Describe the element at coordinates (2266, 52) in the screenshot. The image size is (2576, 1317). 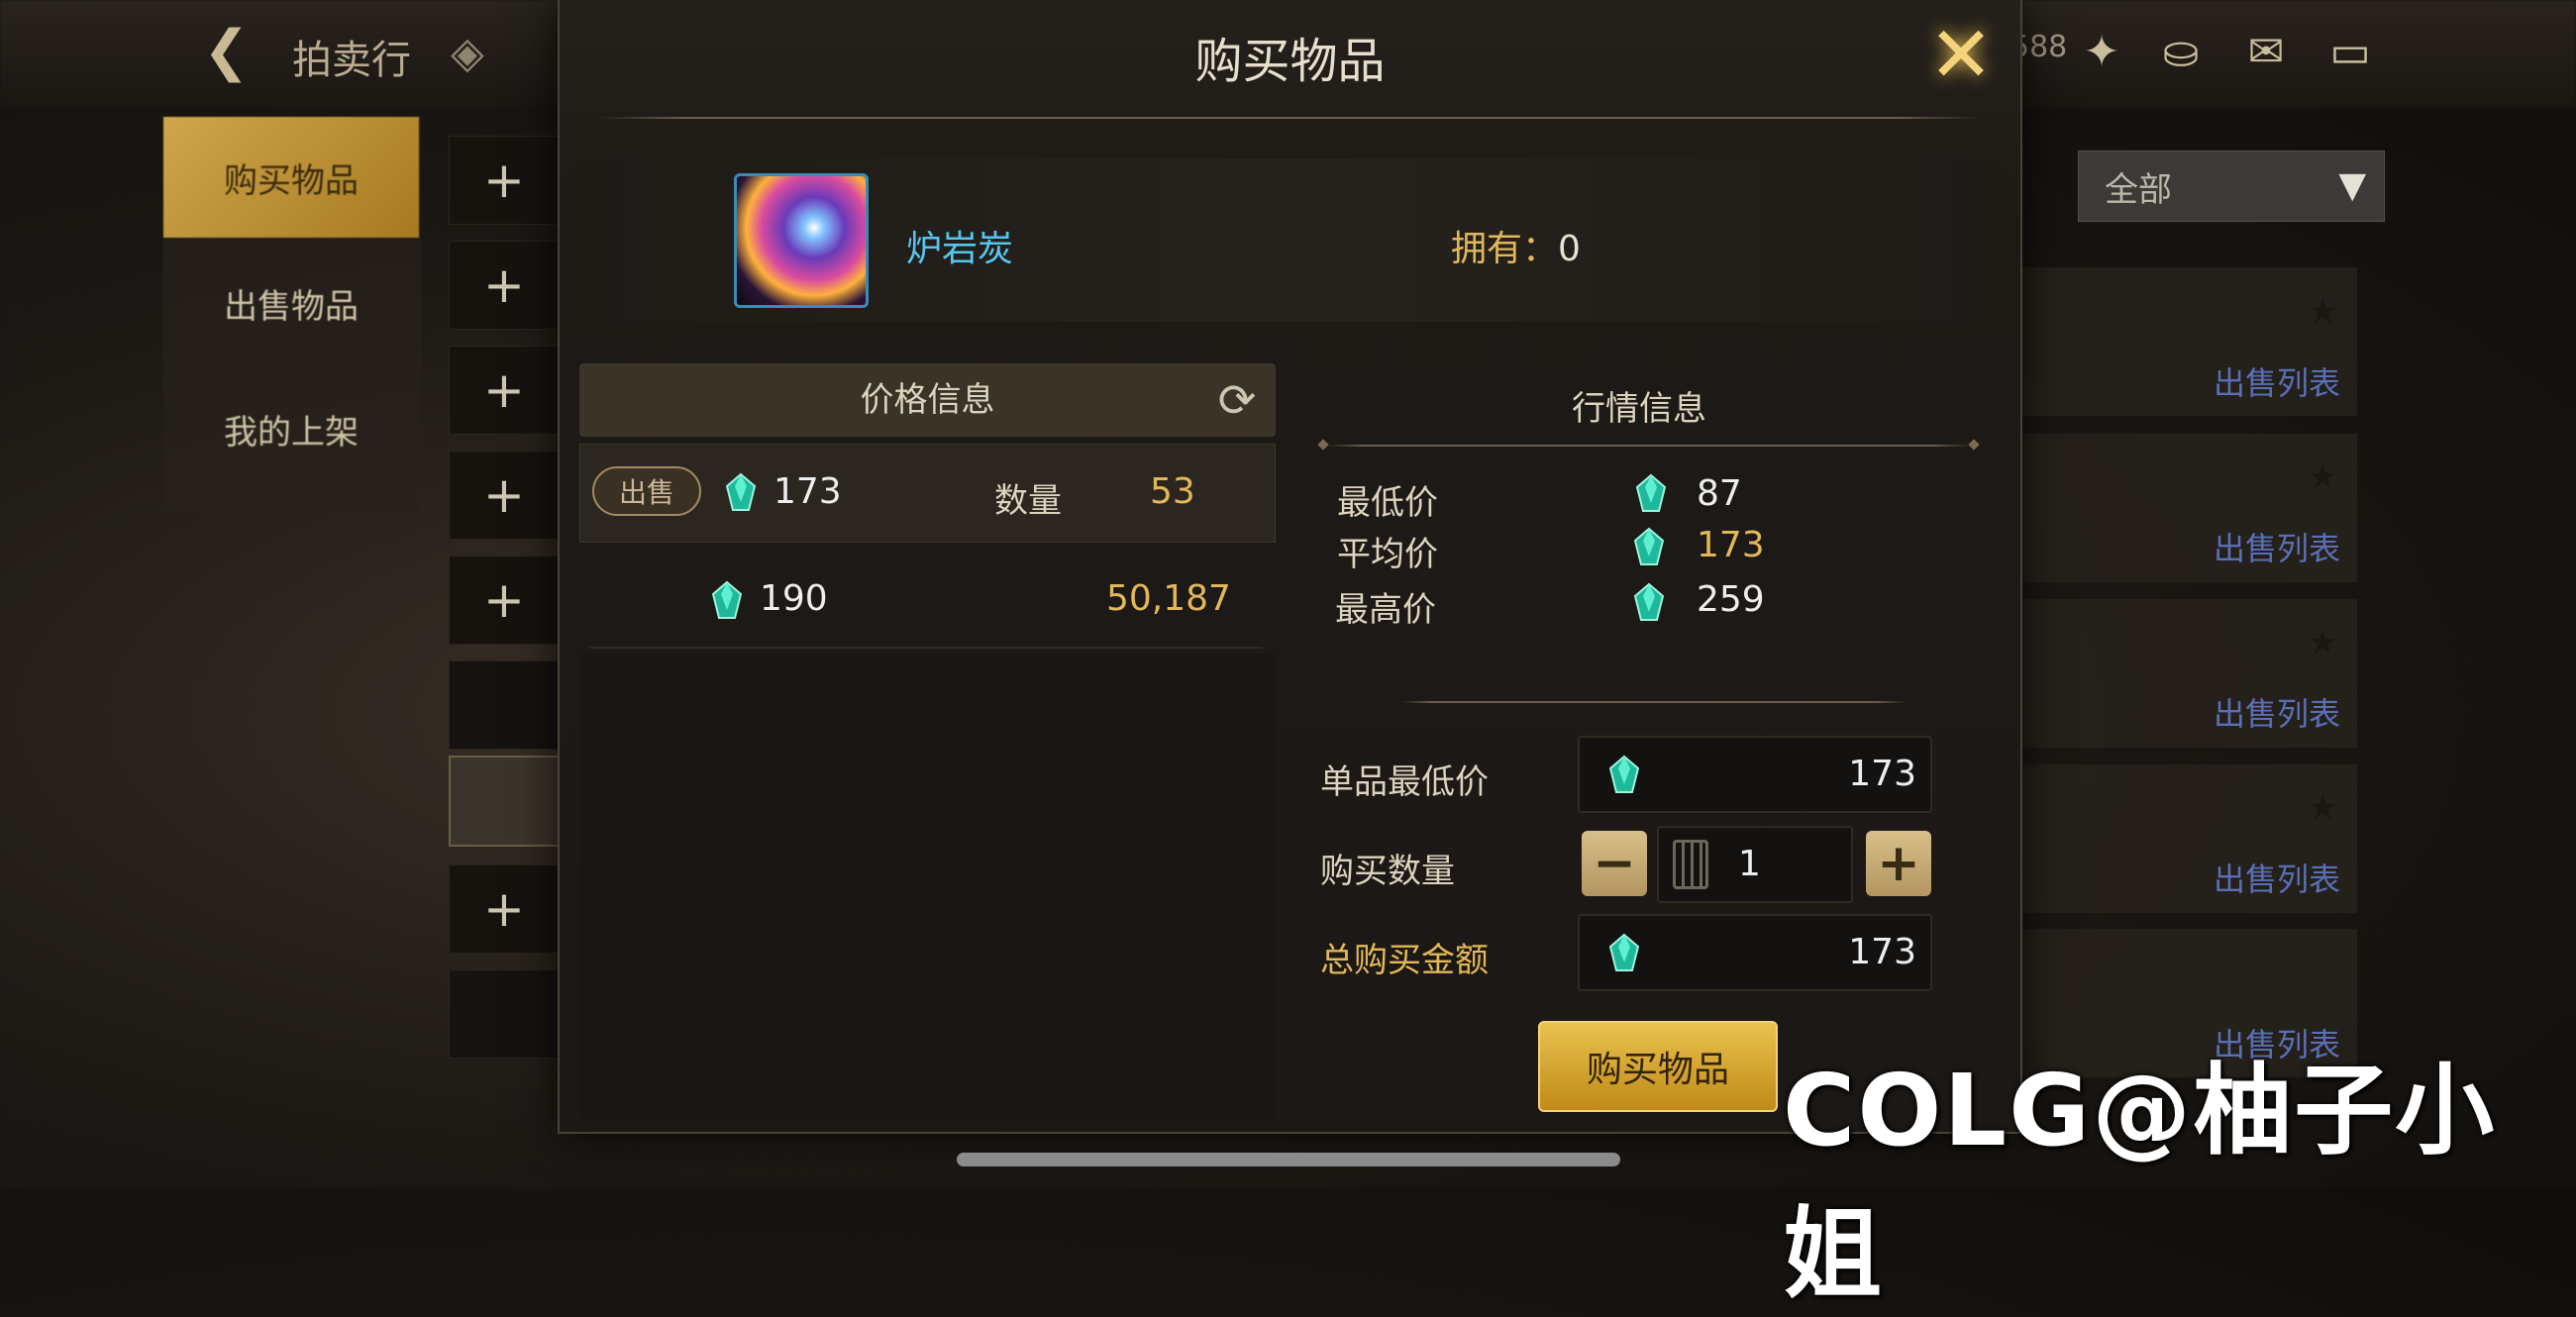
I see `mail-icon: ✉` at that location.